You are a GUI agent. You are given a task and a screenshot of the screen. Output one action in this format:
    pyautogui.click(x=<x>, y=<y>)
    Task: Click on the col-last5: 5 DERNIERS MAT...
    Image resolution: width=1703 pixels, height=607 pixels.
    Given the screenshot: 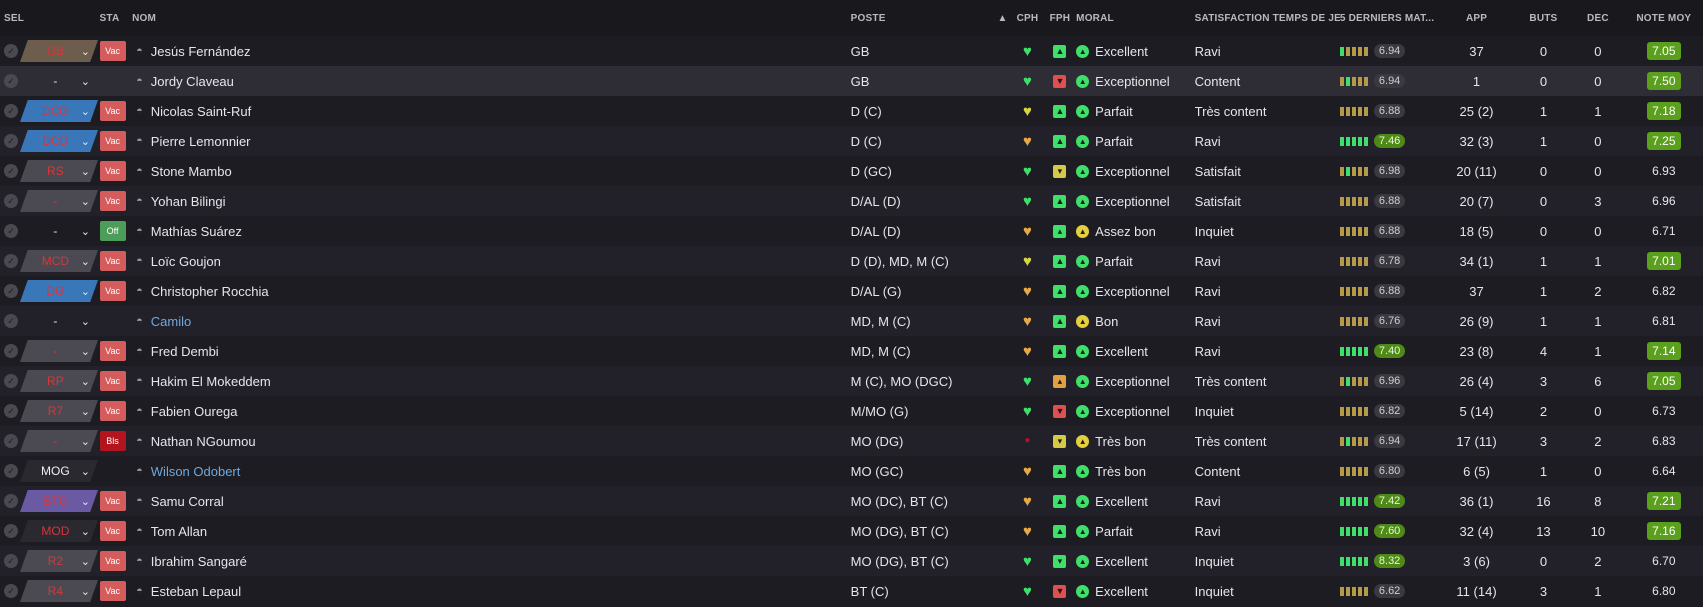 What is the action you would take?
    pyautogui.click(x=1388, y=18)
    